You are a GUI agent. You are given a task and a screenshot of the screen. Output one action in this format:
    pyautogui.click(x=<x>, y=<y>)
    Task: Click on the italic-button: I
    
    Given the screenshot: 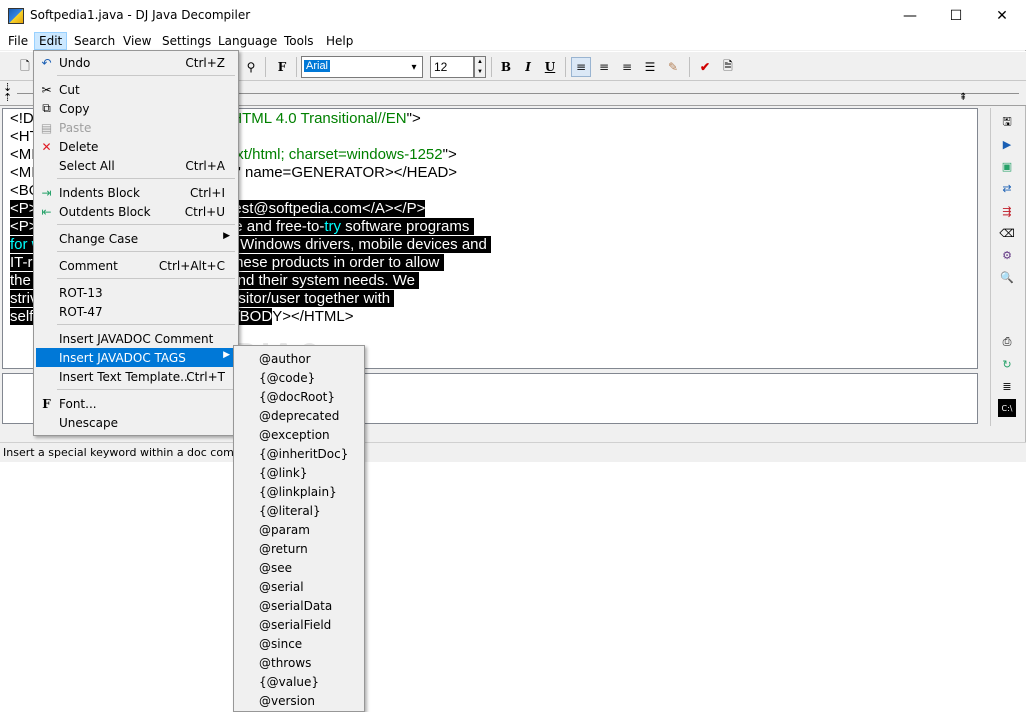 What is the action you would take?
    pyautogui.click(x=528, y=67)
    